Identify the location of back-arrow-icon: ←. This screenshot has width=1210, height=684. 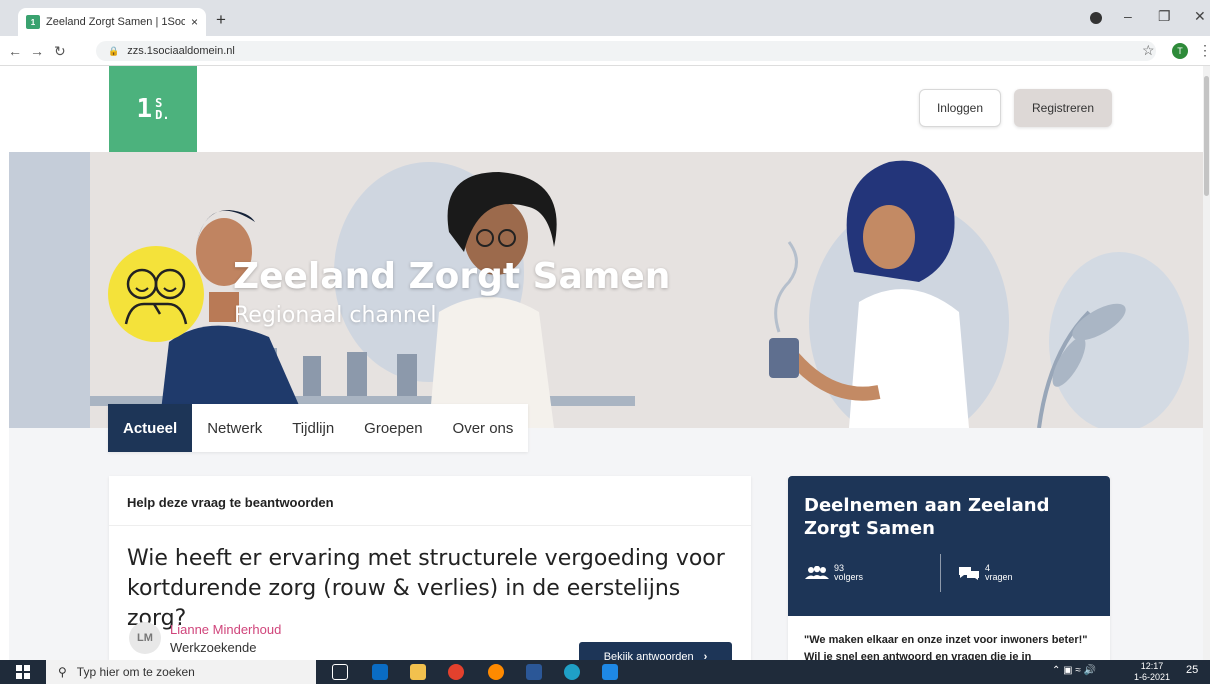
(15, 51).